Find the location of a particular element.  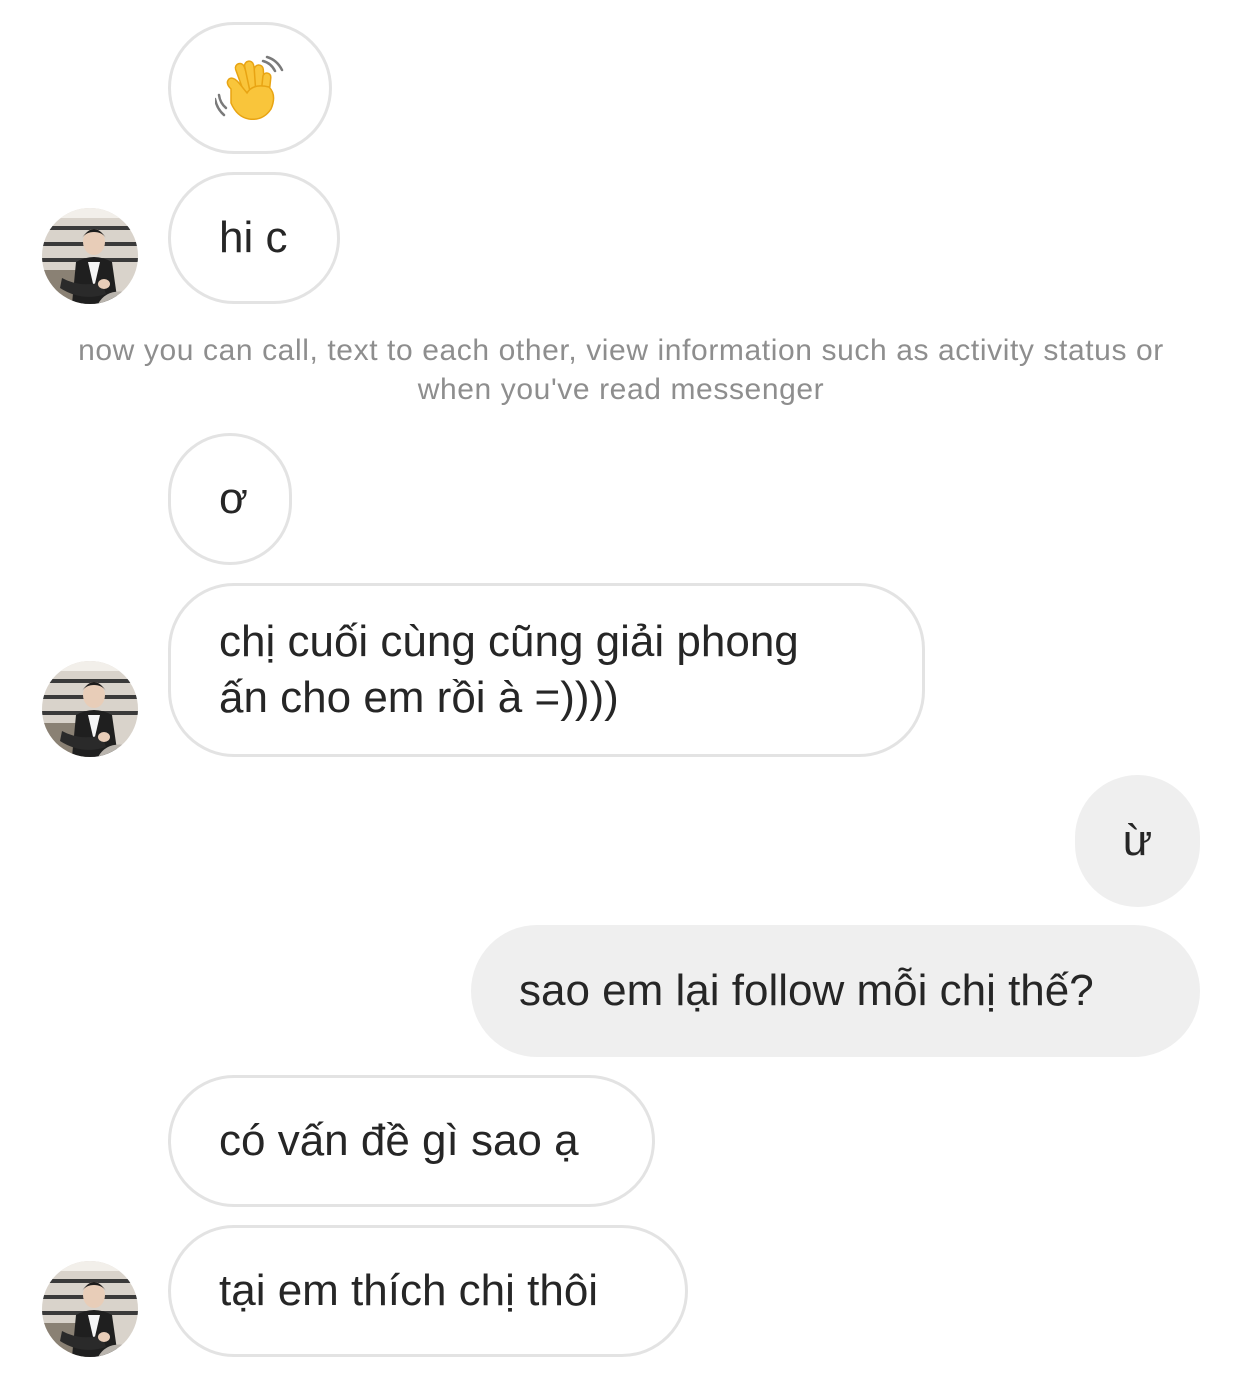

message-bubble: ơ is located at coordinates (230, 499).